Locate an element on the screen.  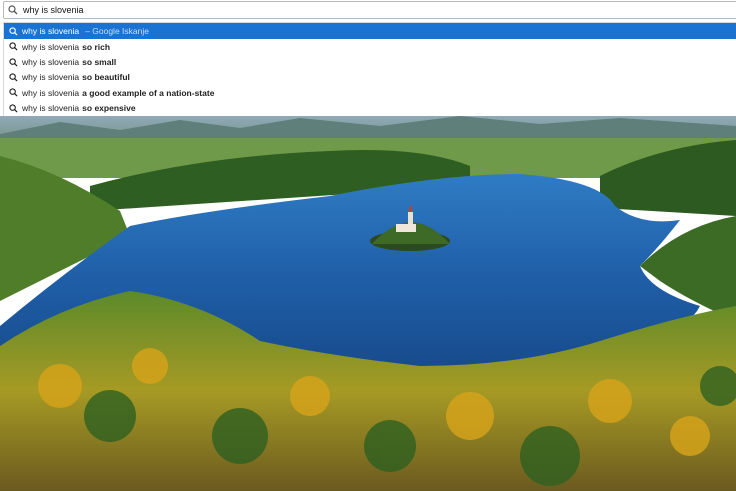
search-input is located at coordinates (372, 10).